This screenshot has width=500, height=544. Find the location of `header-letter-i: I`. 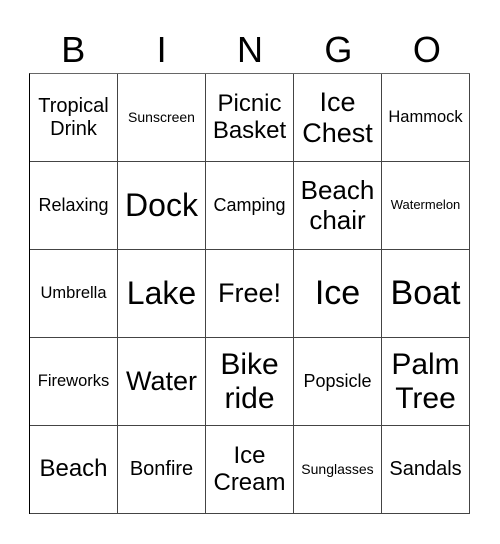

header-letter-i: I is located at coordinates (161, 49).